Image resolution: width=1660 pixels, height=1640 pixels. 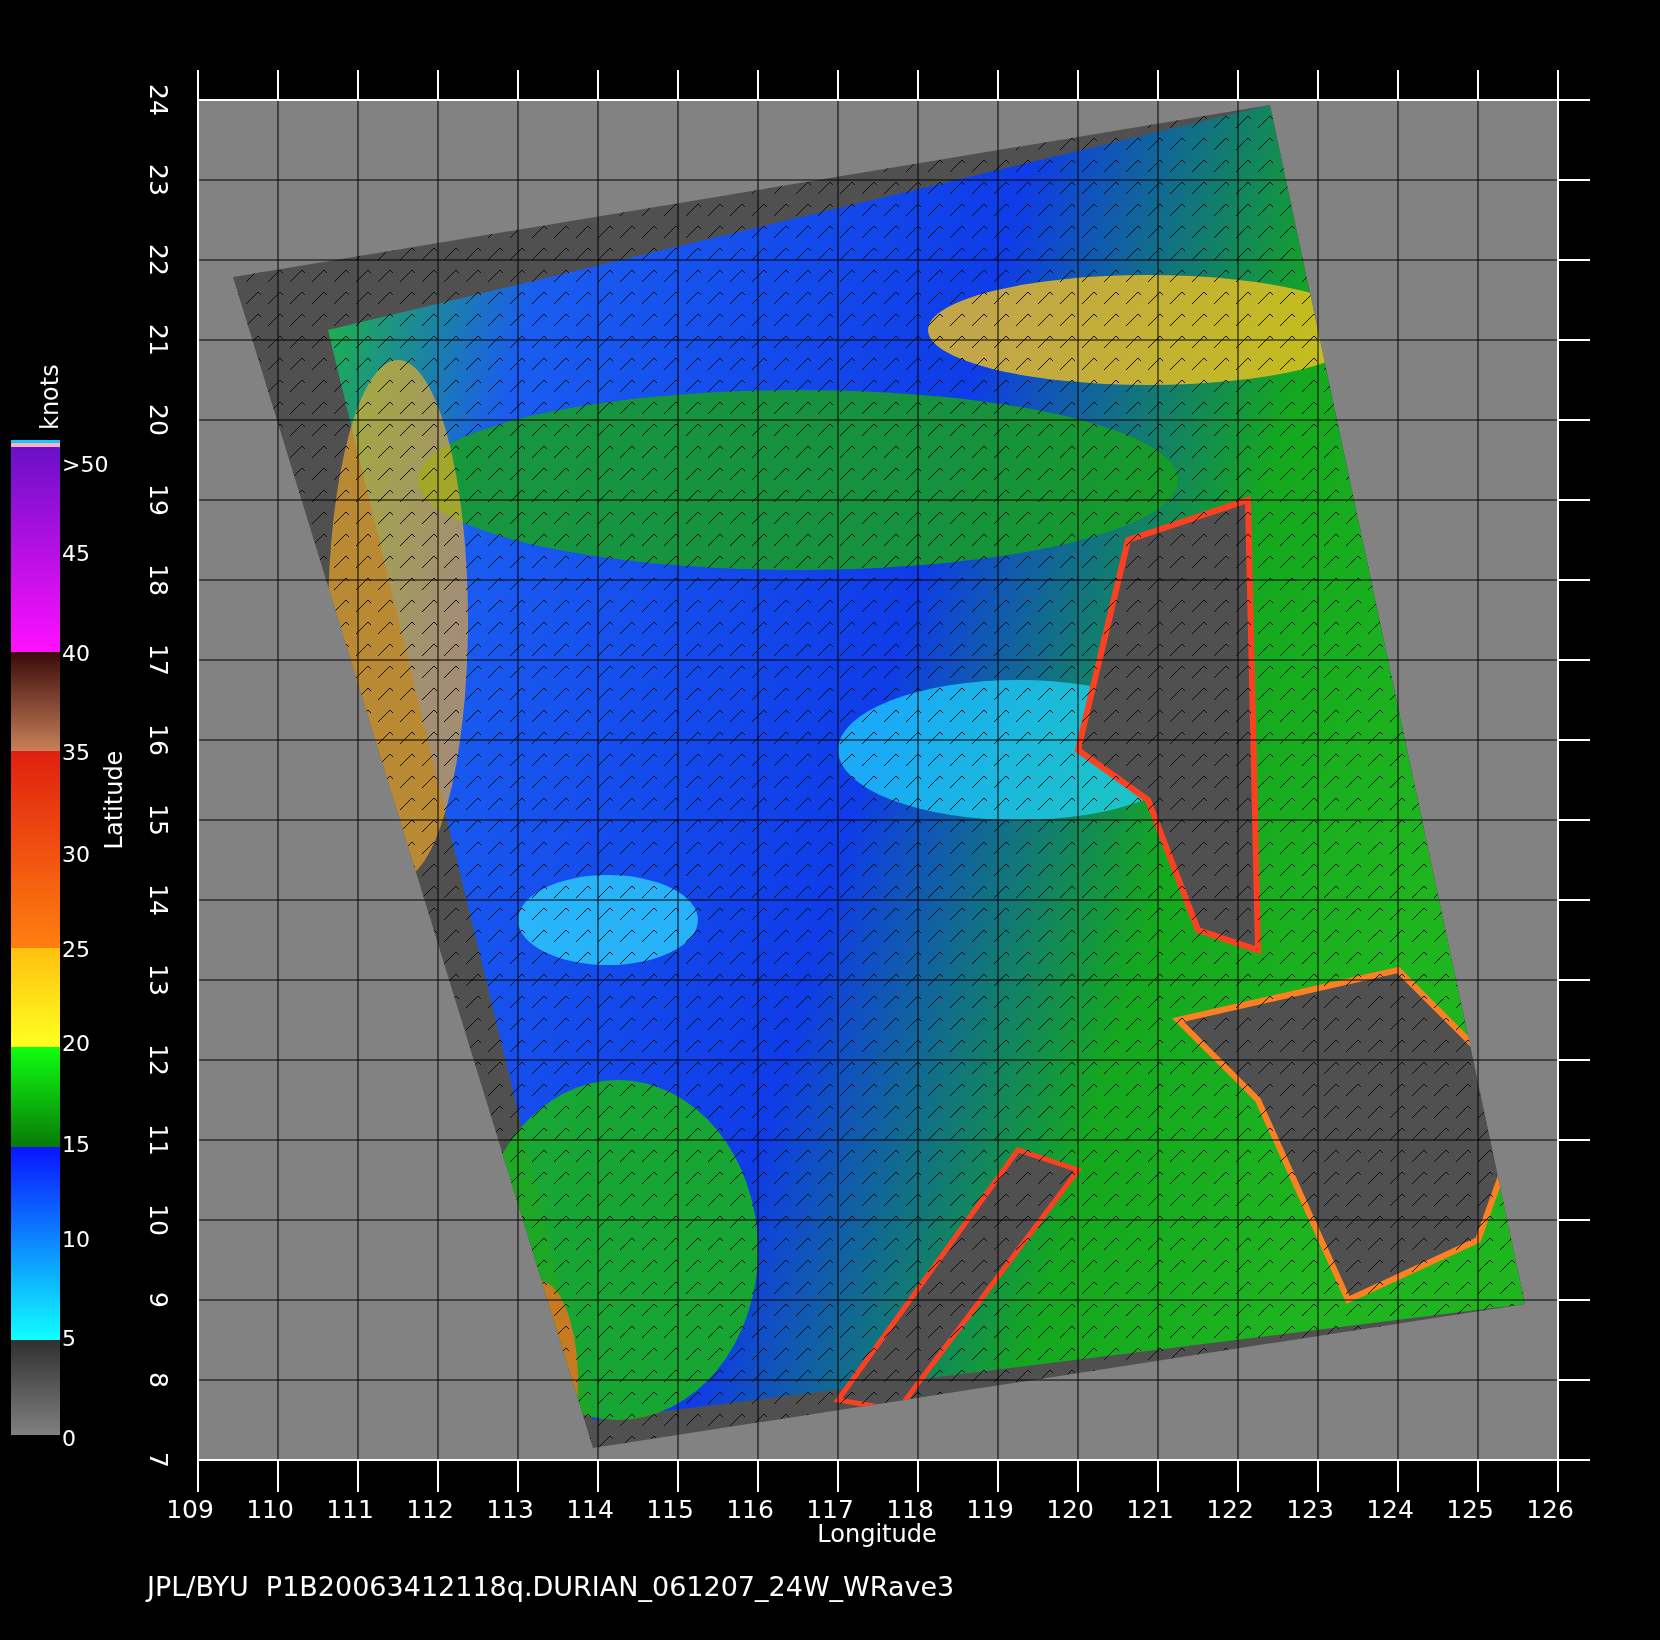 I want to click on colorbar-tick-label: 45, so click(x=76, y=553).